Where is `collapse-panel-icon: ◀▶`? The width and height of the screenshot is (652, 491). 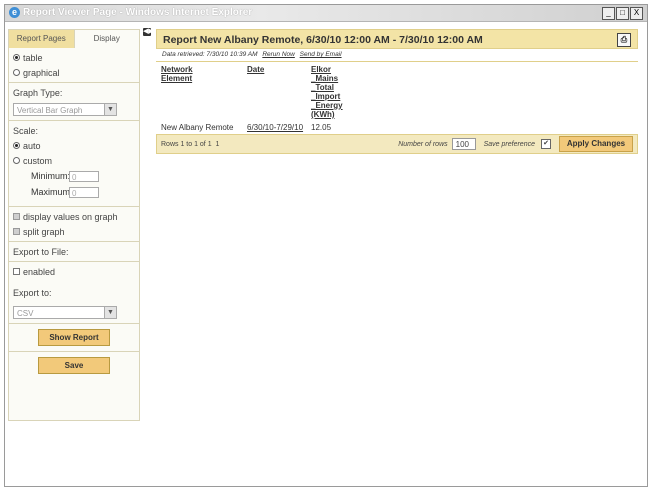
collapse-panel-icon: ◀▶ is located at coordinates (148, 32).